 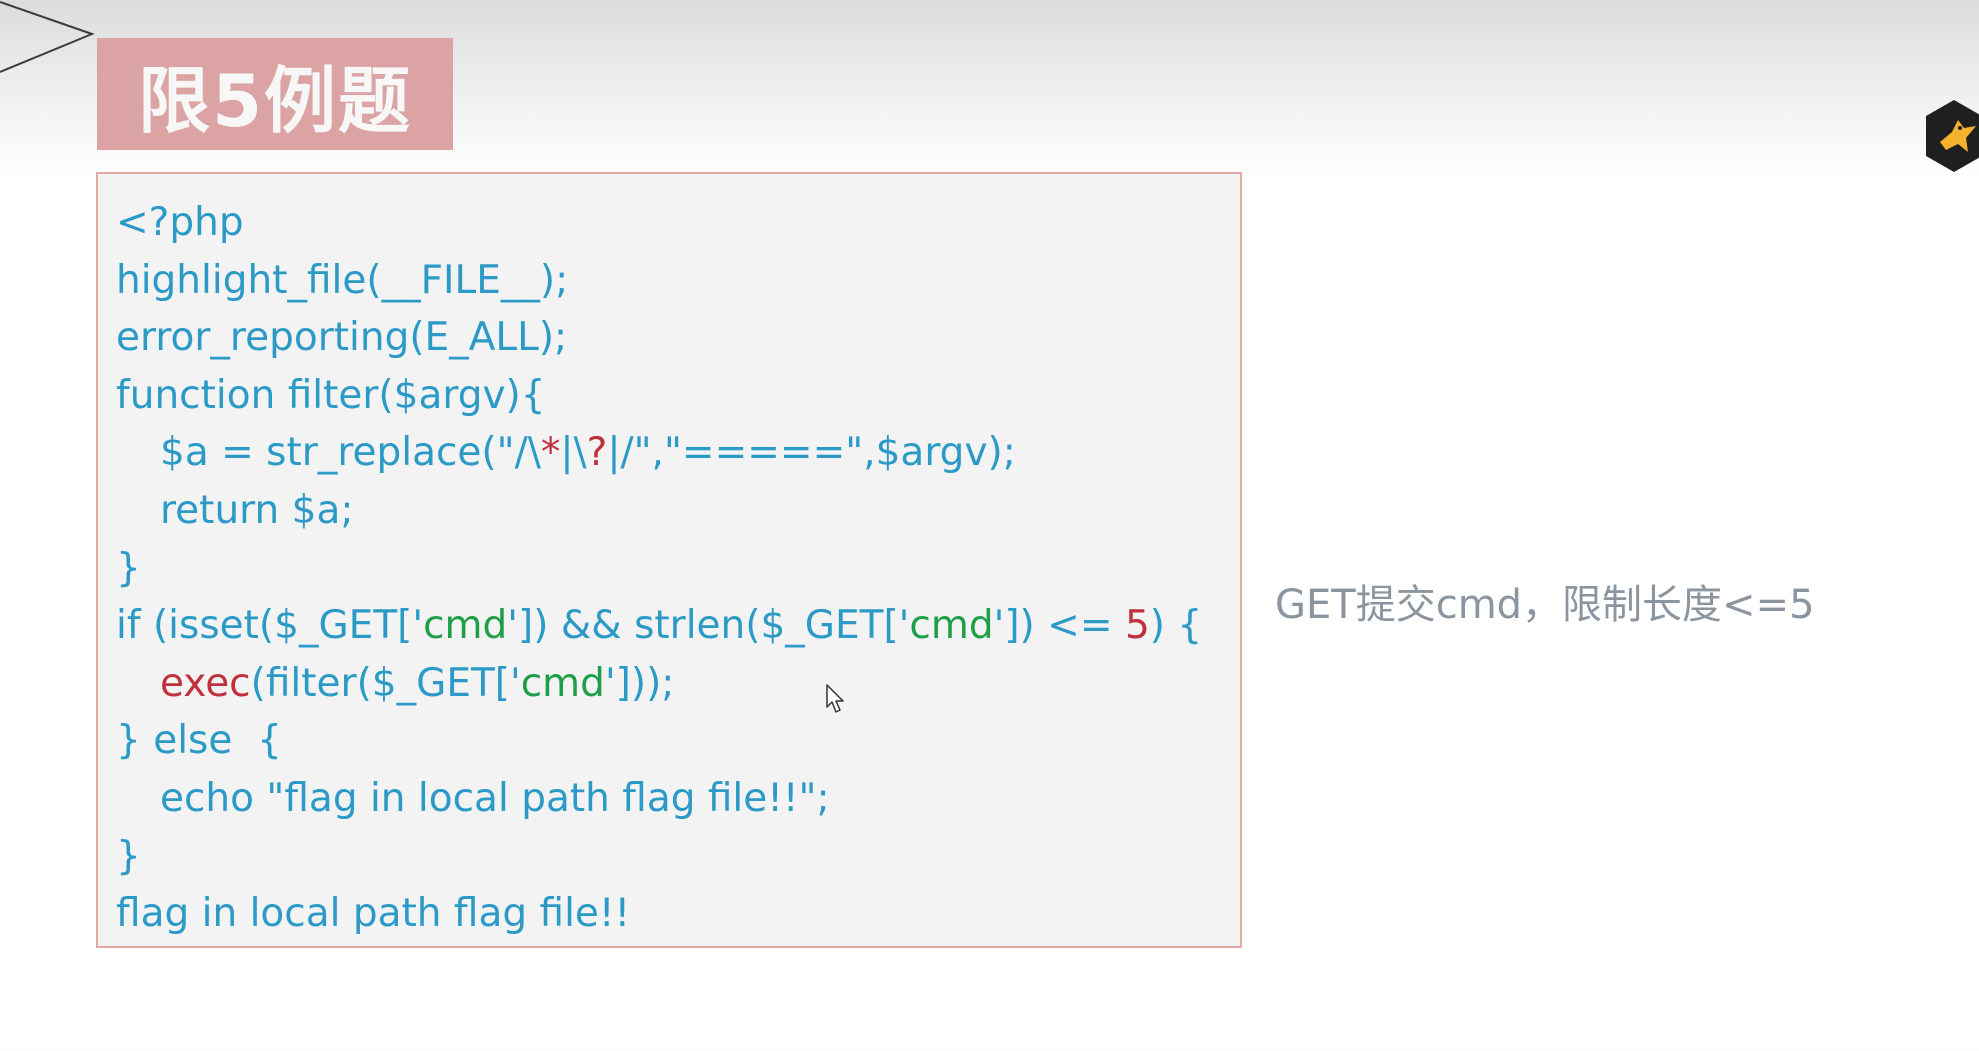 I want to click on code-token-red: ?, so click(x=597, y=453).